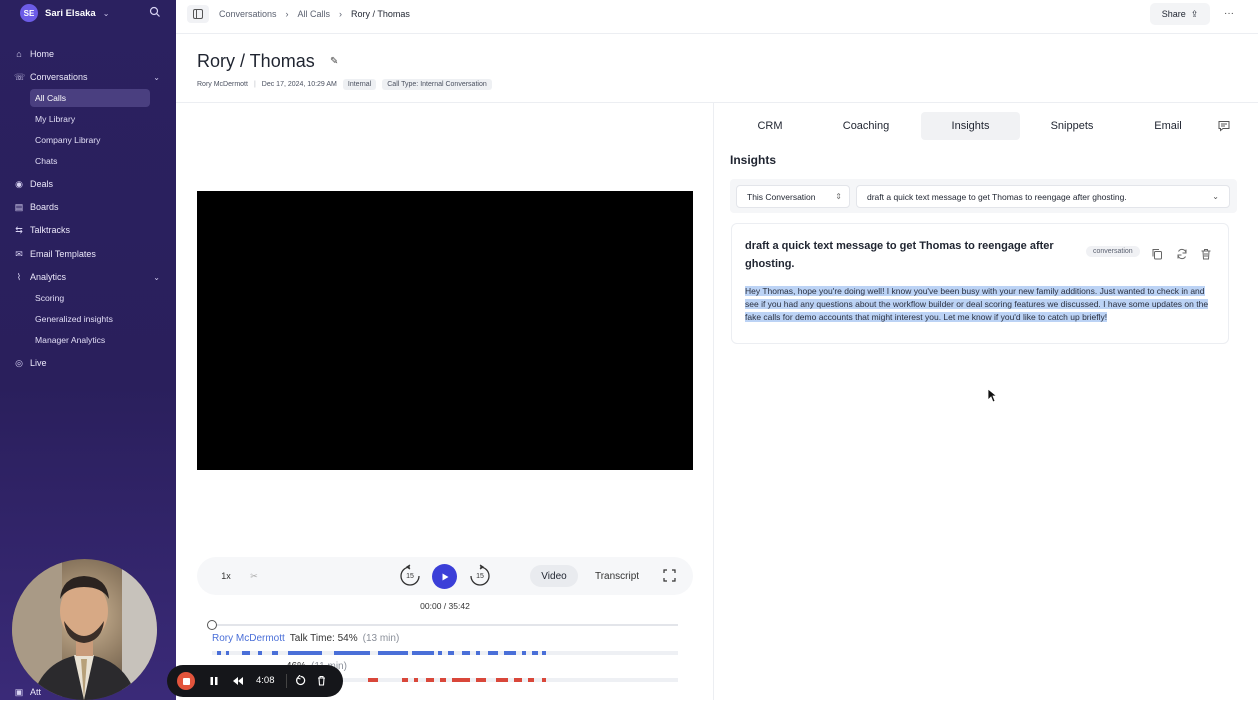  I want to click on tag-internal: Internal, so click(359, 84).